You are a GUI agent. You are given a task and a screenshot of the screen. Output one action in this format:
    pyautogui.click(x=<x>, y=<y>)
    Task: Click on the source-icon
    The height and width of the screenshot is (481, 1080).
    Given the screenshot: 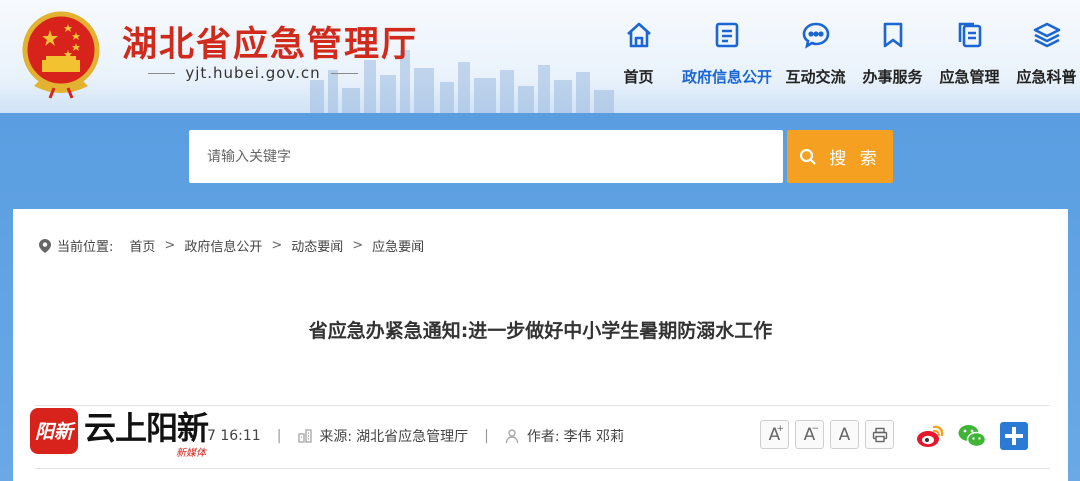 What is the action you would take?
    pyautogui.click(x=305, y=436)
    